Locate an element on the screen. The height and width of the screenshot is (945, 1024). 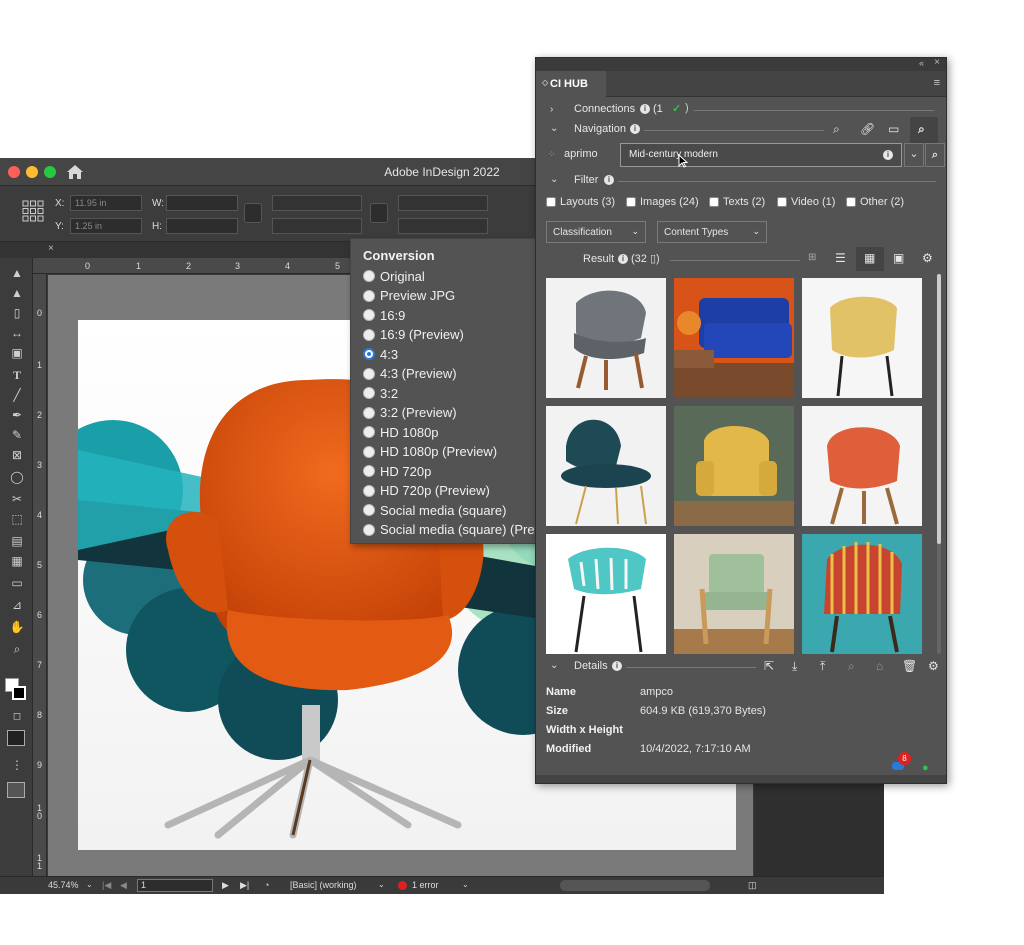
prev-page-icon: ◀ is located at coordinates (123, 885).